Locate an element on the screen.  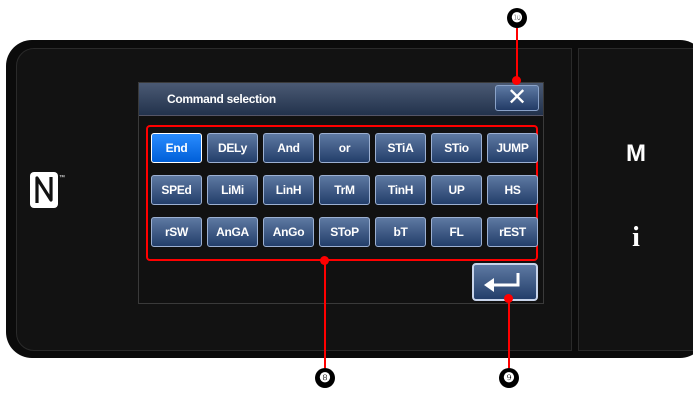
command-button-ango: AnGo is located at coordinates (288, 232).